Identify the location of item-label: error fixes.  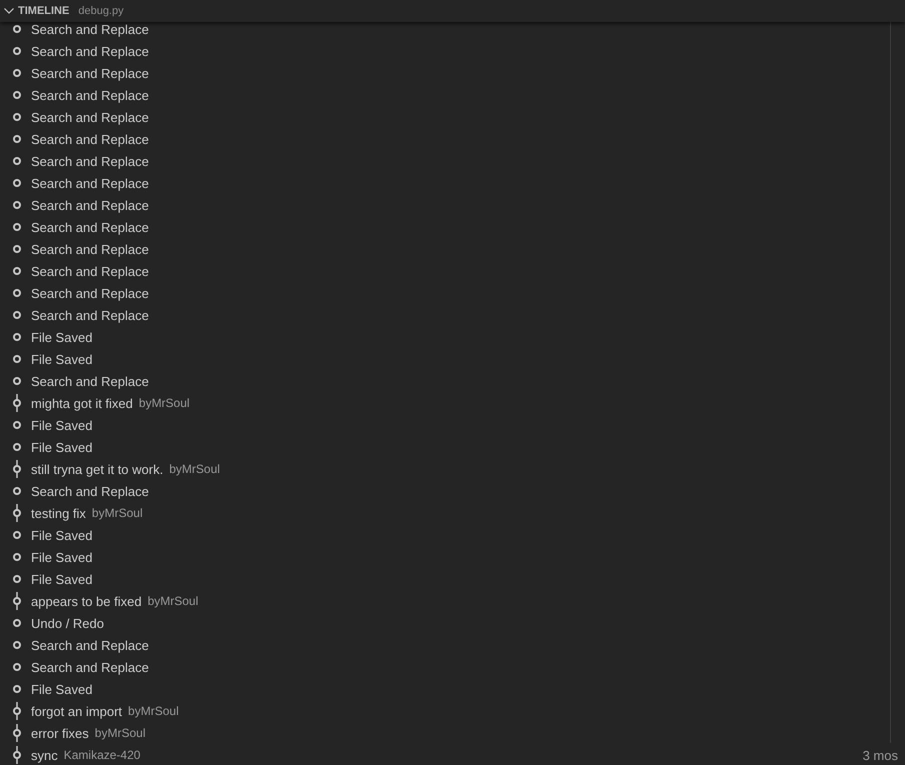
(60, 733).